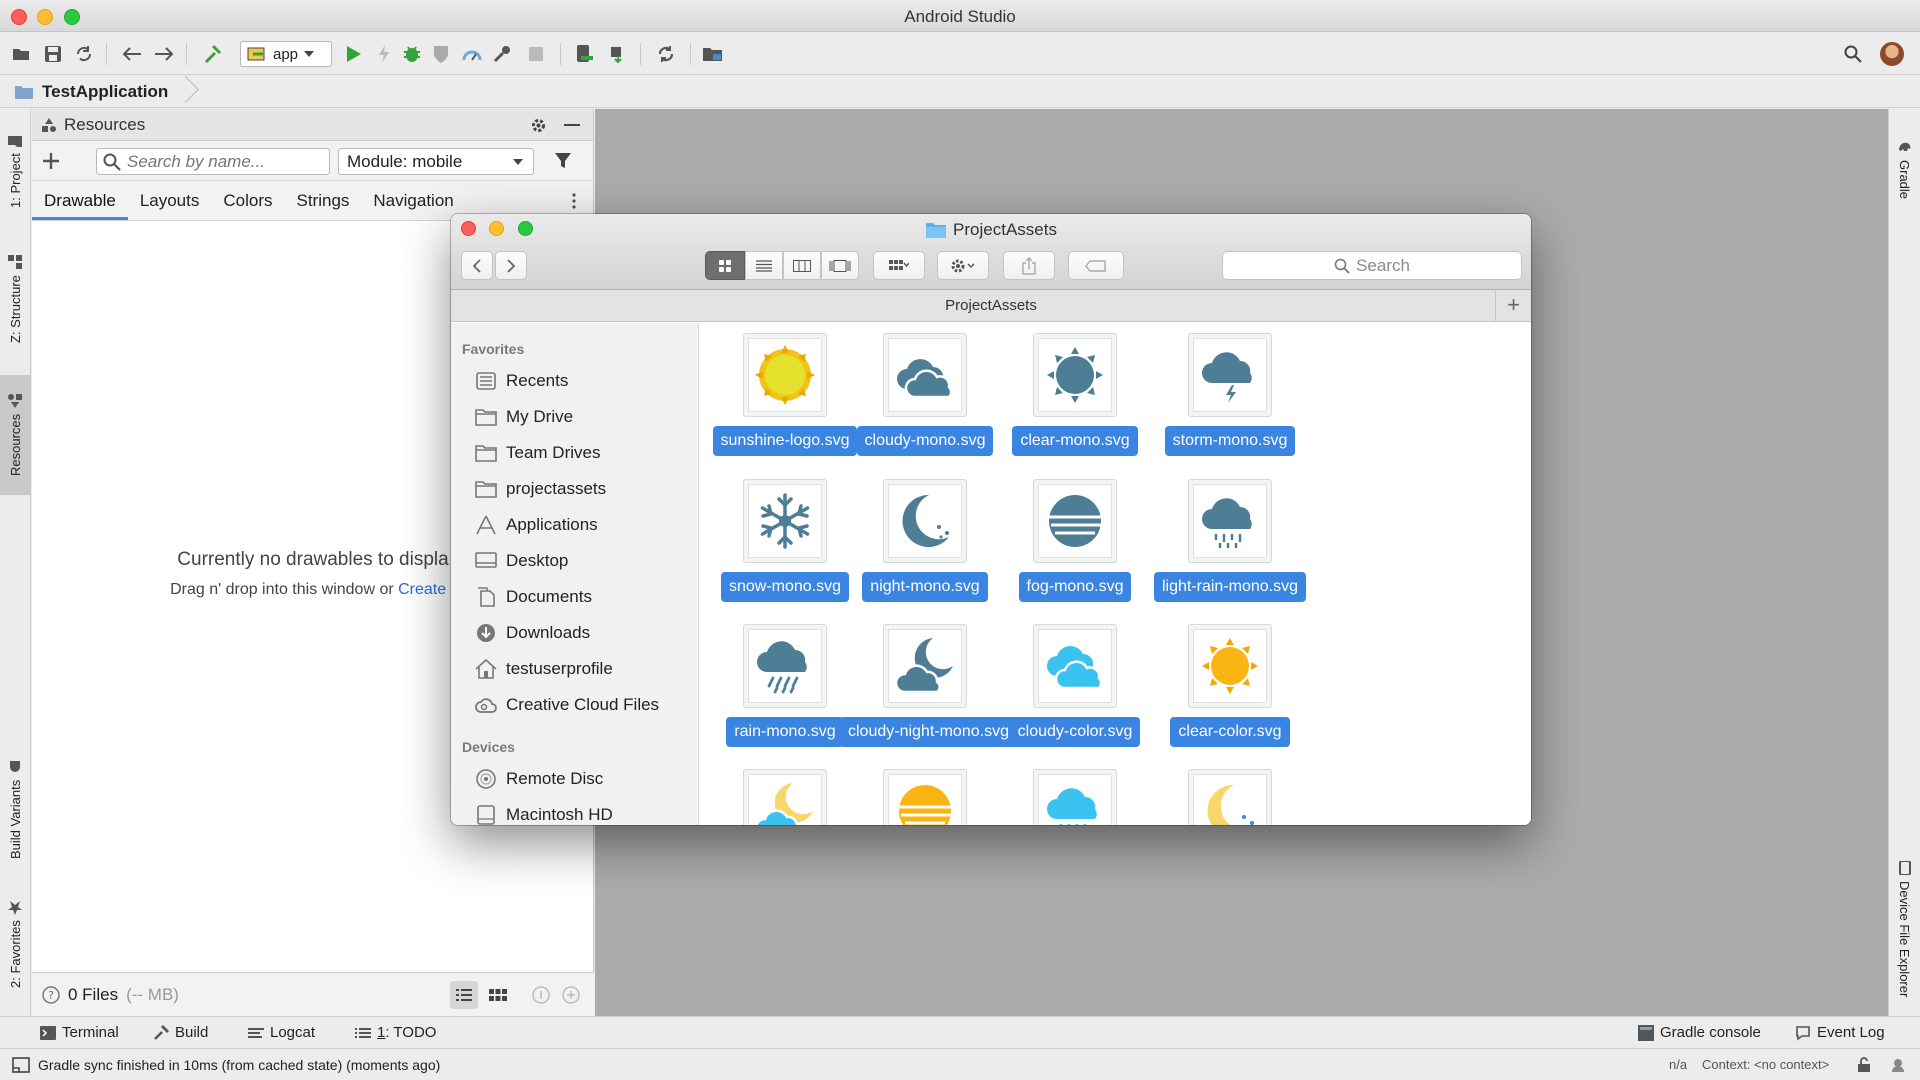  What do you see at coordinates (464, 995) in the screenshot?
I see `list-view-toggle` at bounding box center [464, 995].